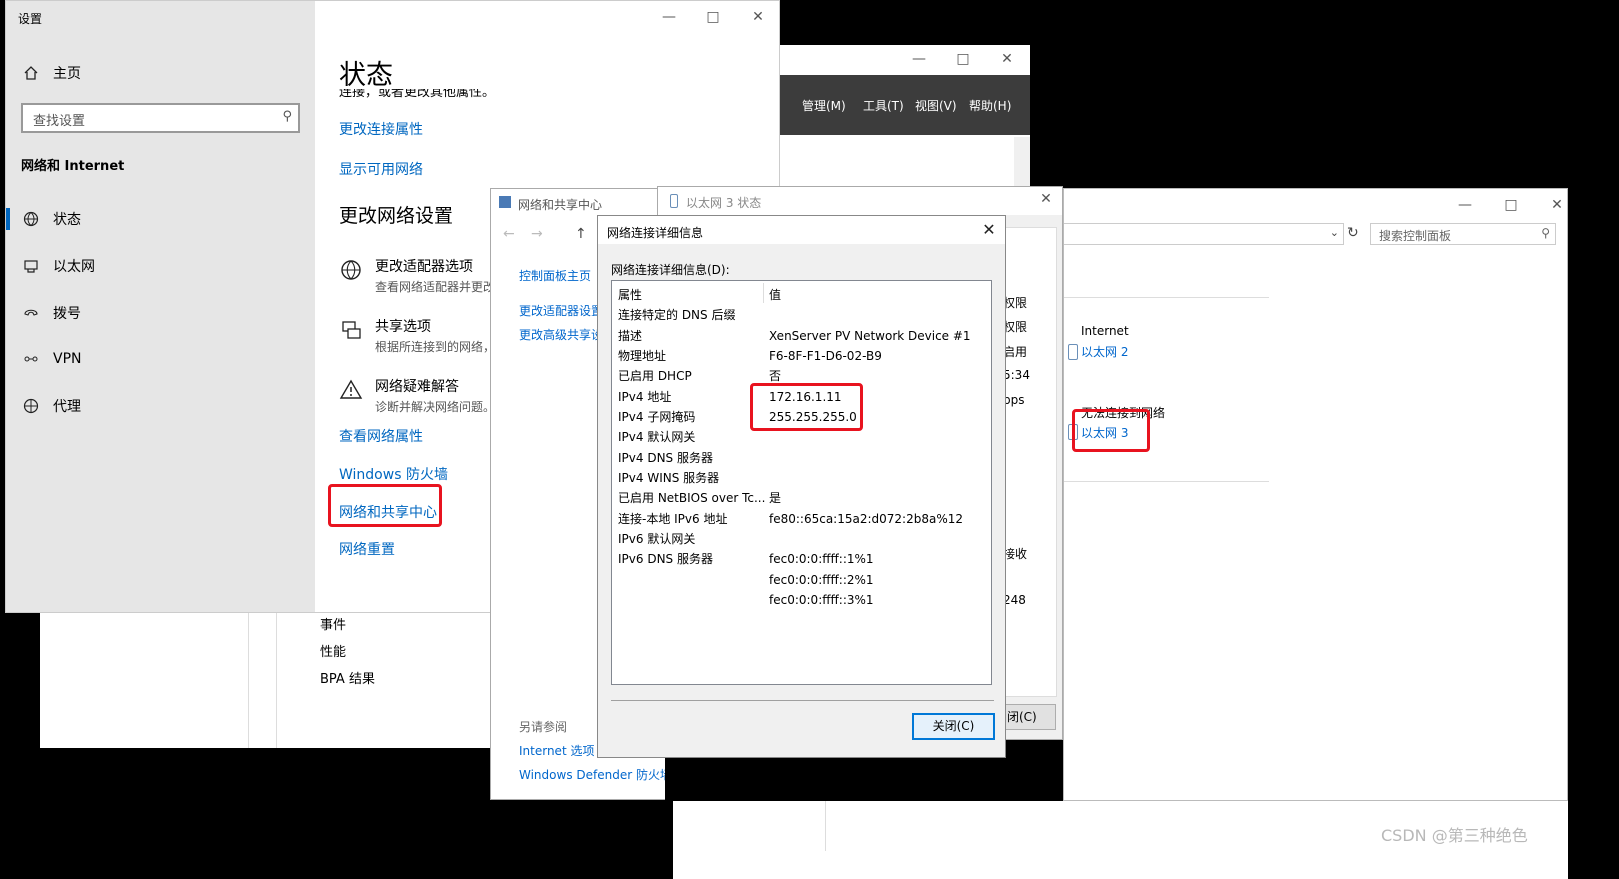  Describe the element at coordinates (51, 313) in the screenshot. I see `nav-dialup: 拨号` at that location.